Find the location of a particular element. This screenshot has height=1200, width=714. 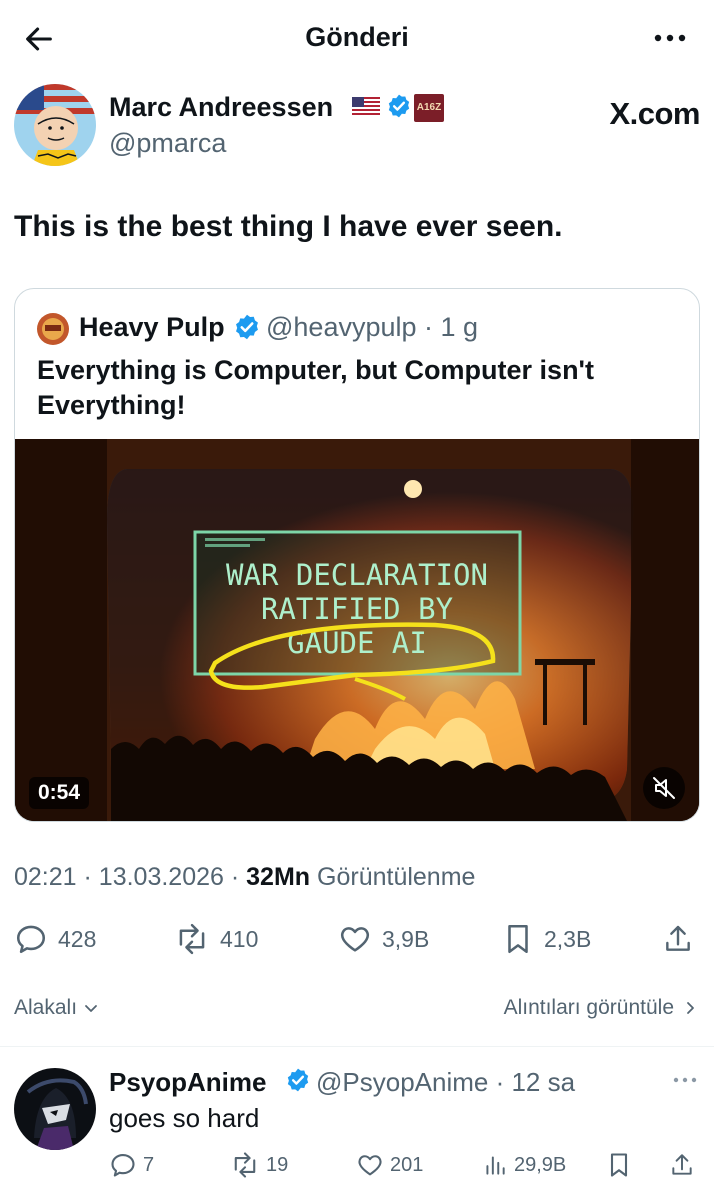

author-name: Marc Andreessen is located at coordinates (221, 107).